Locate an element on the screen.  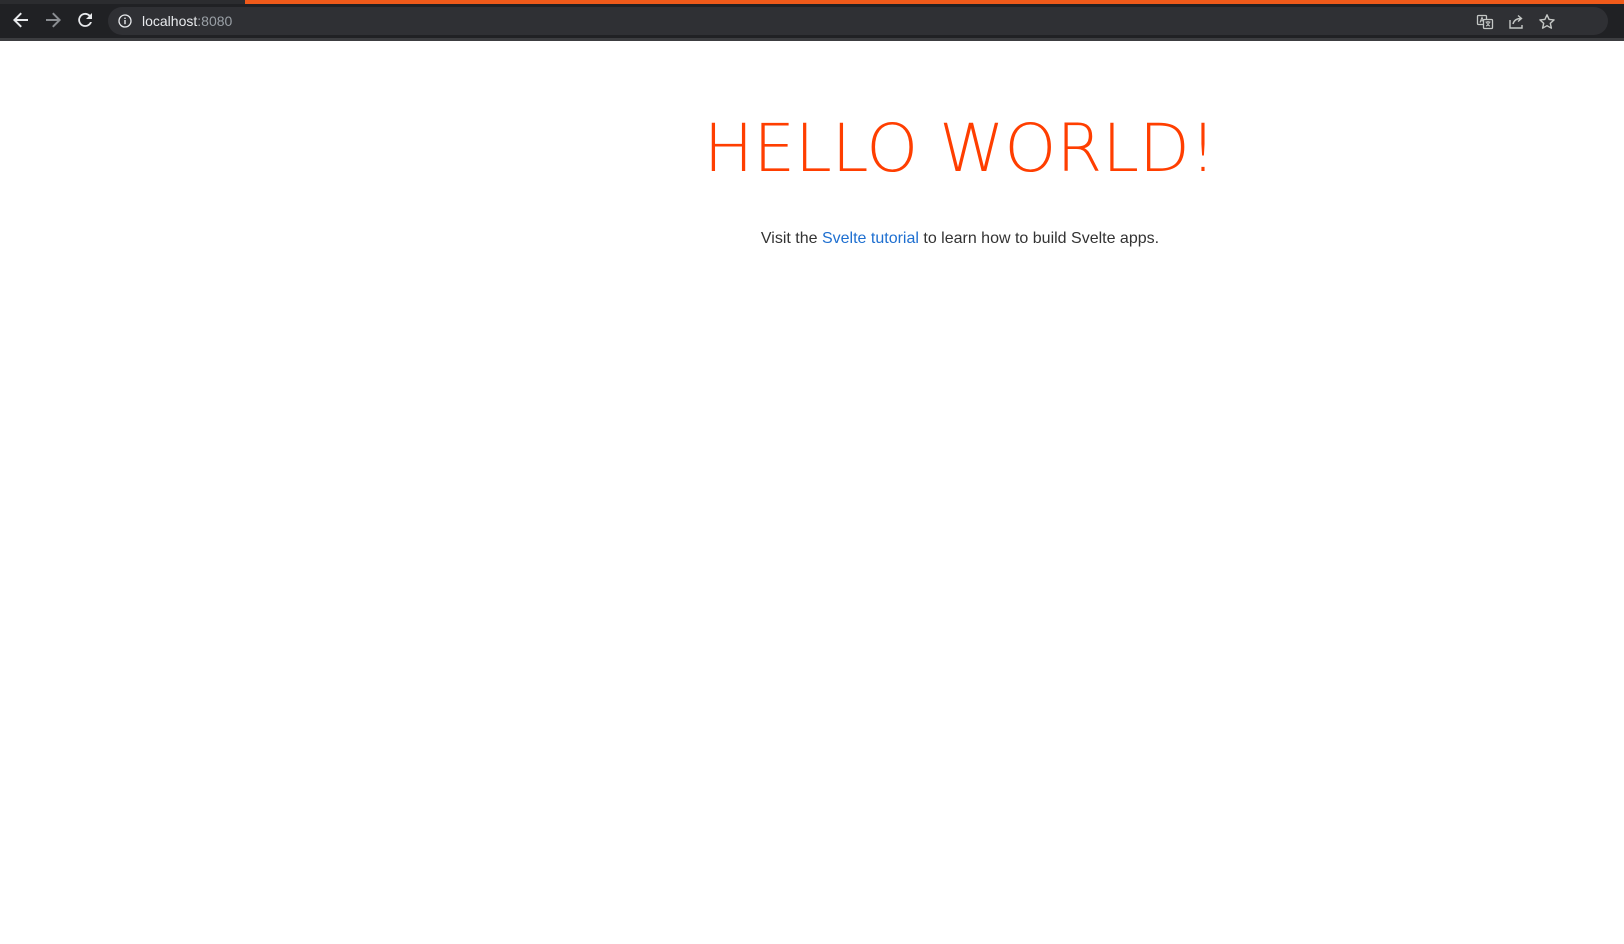
intro-text-before: Visit the is located at coordinates (791, 238).